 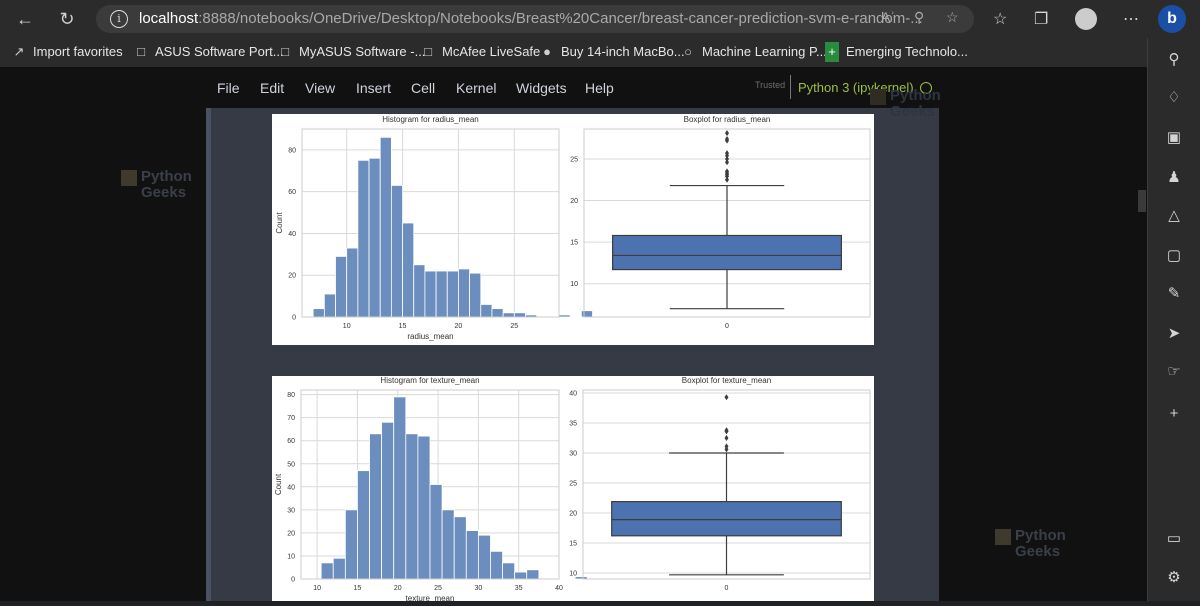 I want to click on settings-gear-icon: ⚙, so click(x=1174, y=578).